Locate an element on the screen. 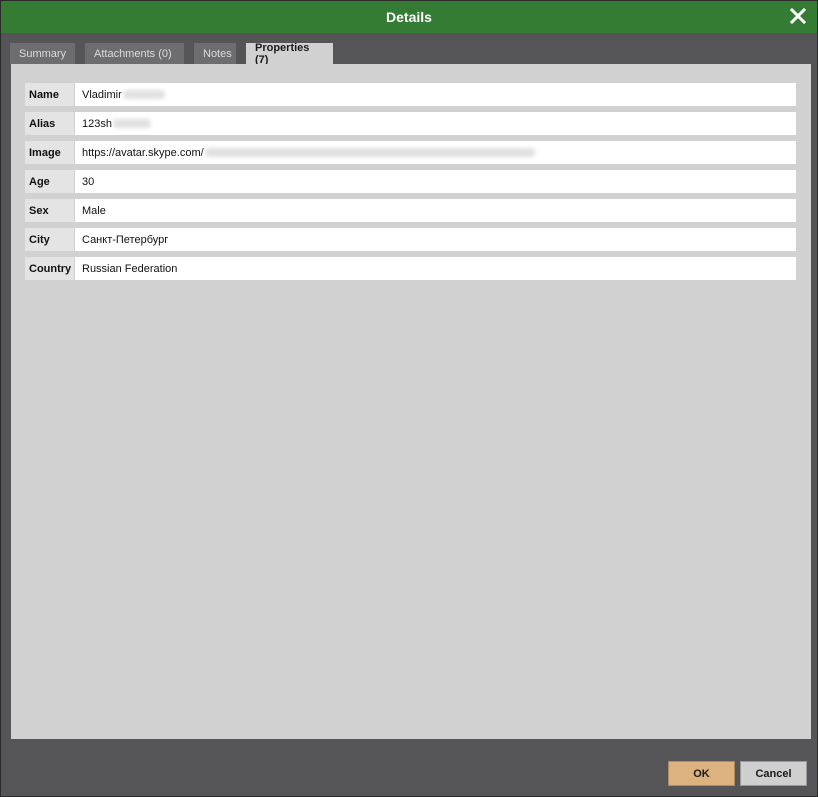 The image size is (818, 797). property-row-alias: Alias 123sh is located at coordinates (410, 123).